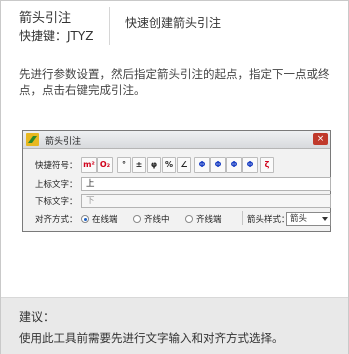 This screenshot has width=349, height=354. Describe the element at coordinates (268, 220) in the screenshot. I see `arrow-style-label: 箭头样式：` at that location.